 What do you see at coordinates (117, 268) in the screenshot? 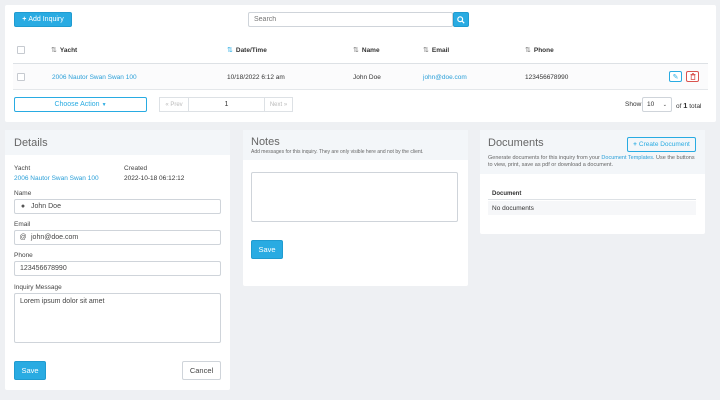
I see `phone-field: 123456678990` at bounding box center [117, 268].